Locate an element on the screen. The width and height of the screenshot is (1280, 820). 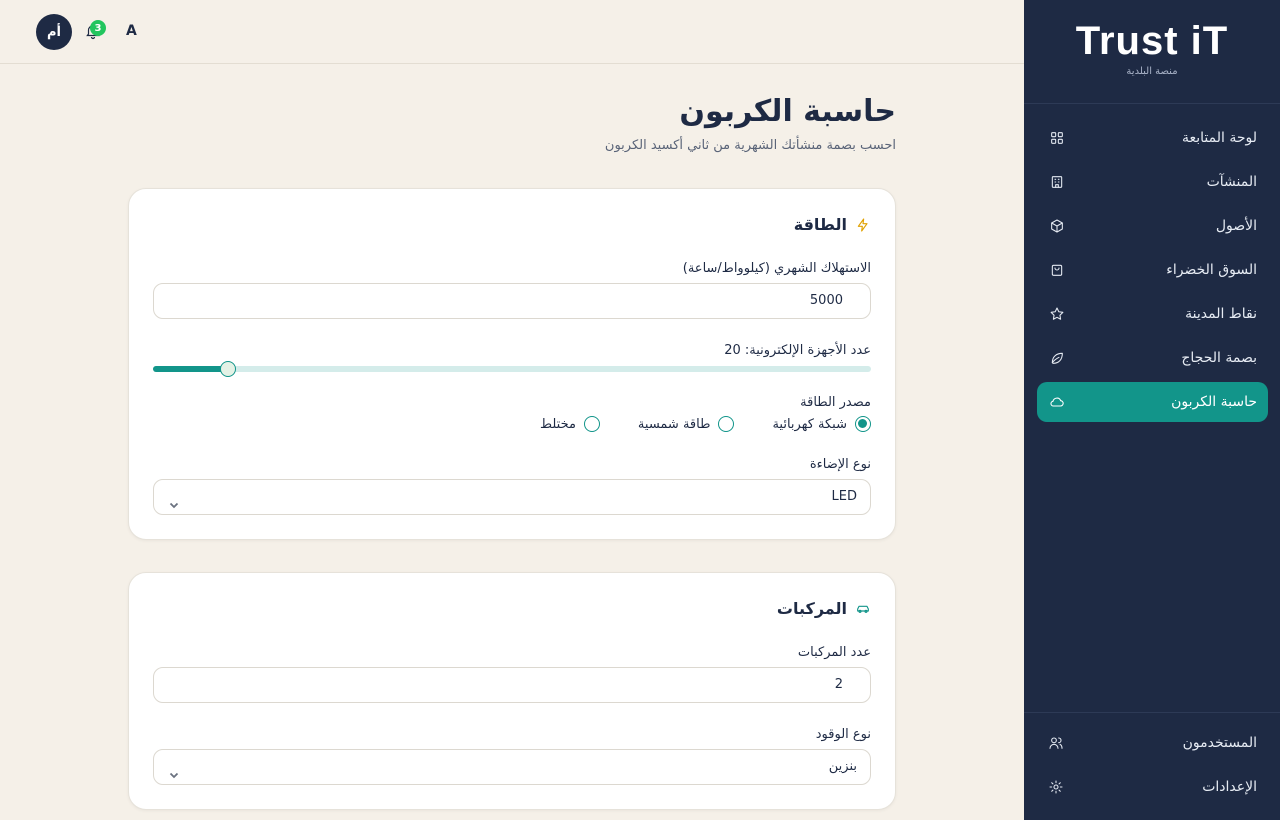
sidebar-item-carbon-calculator: حاسبة الكربون is located at coordinates (1152, 402).